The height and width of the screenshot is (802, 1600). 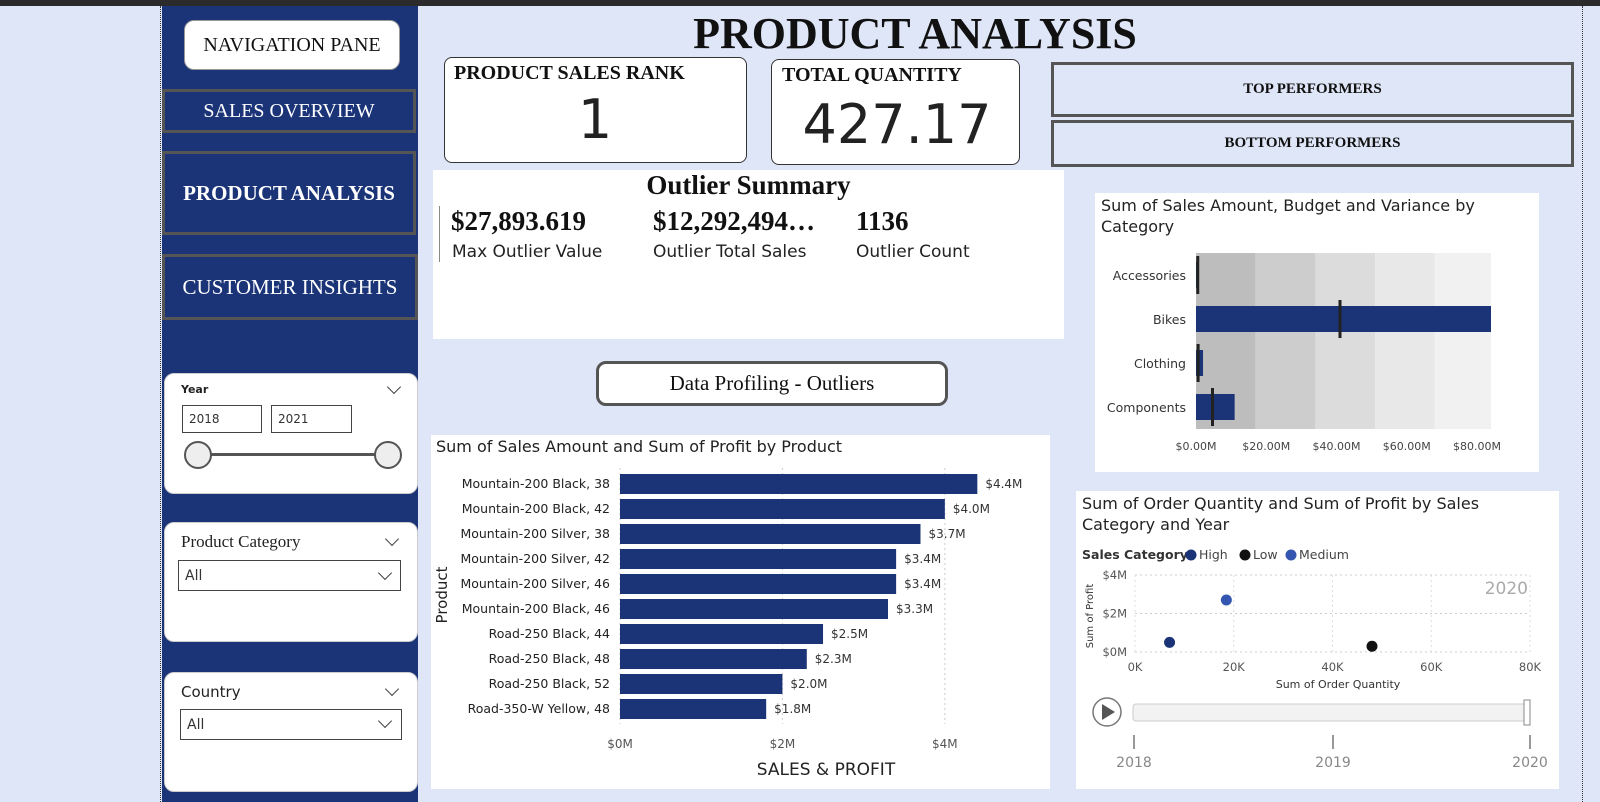 I want to click on x-tick-label: $60.00M, so click(x=1407, y=446).